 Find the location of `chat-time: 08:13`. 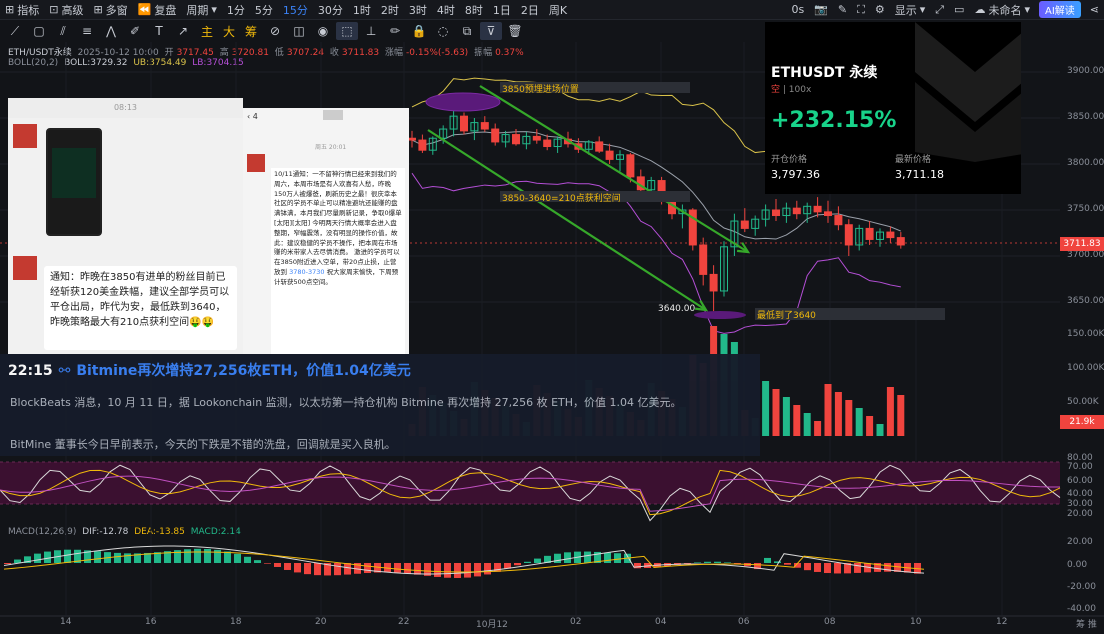

chat-time: 08:13 is located at coordinates (125, 108).